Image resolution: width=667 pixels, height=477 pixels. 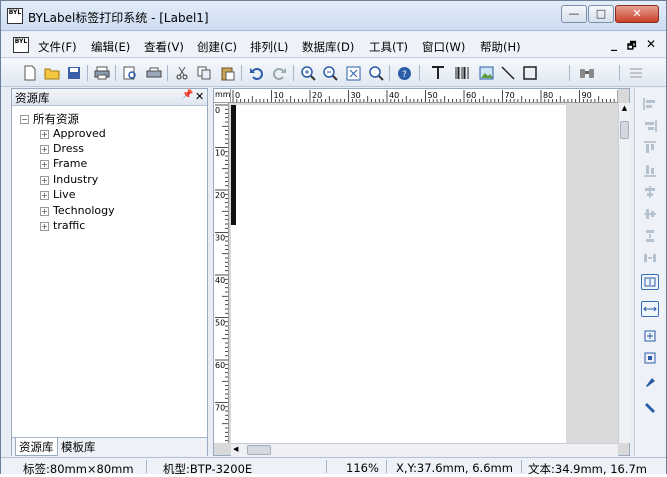 What do you see at coordinates (217, 110) in the screenshot?
I see `ruler-label: 0` at bounding box center [217, 110].